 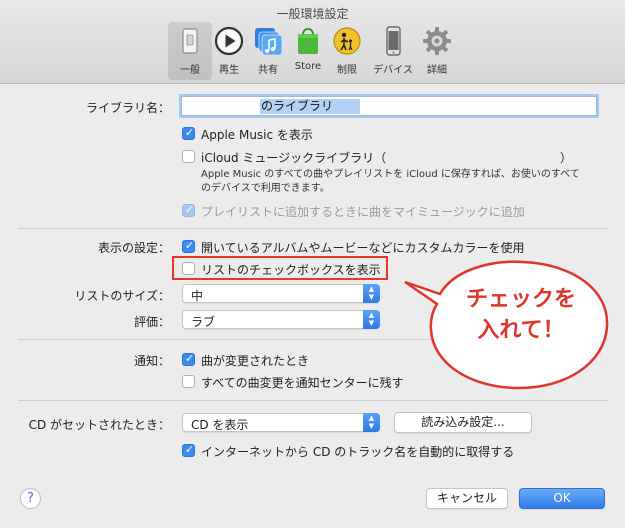 I want to click on cancel-button: キャンセル, so click(x=467, y=498).